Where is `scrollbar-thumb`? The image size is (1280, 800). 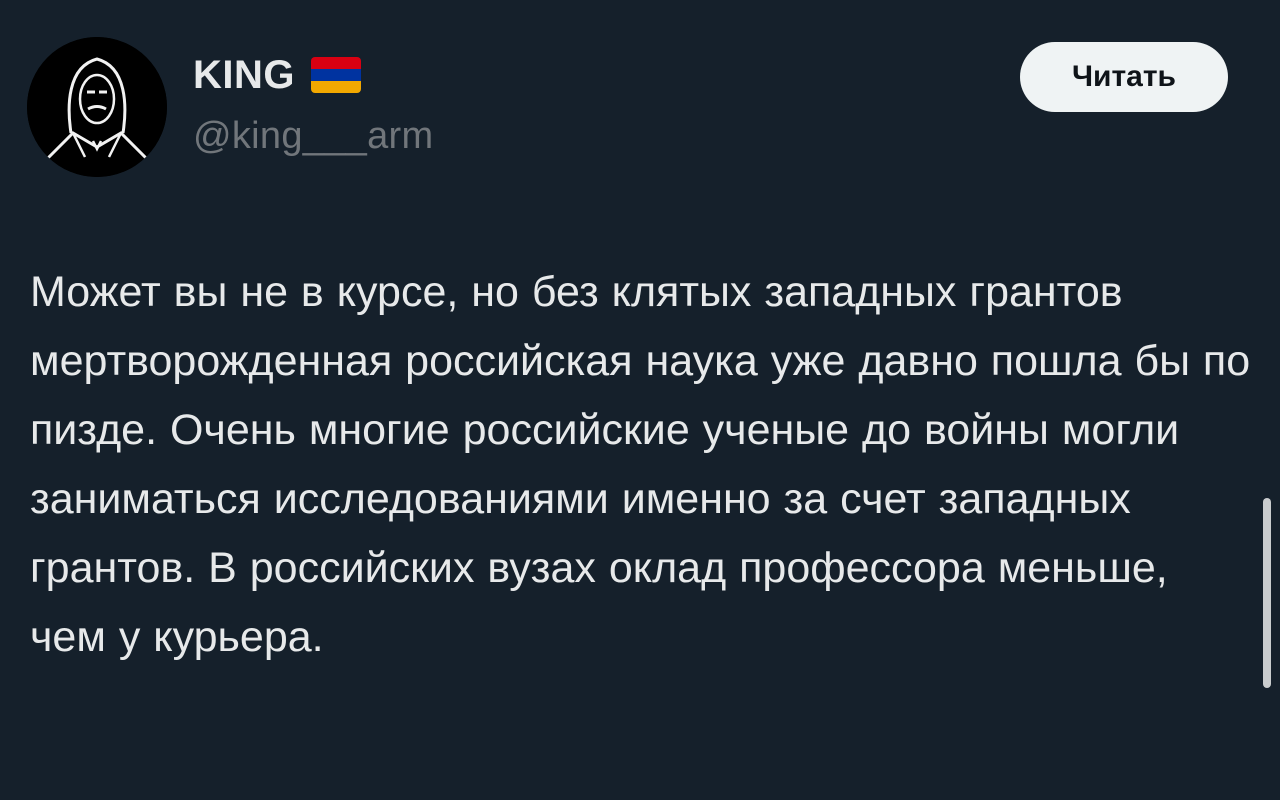
scrollbar-thumb is located at coordinates (1267, 593).